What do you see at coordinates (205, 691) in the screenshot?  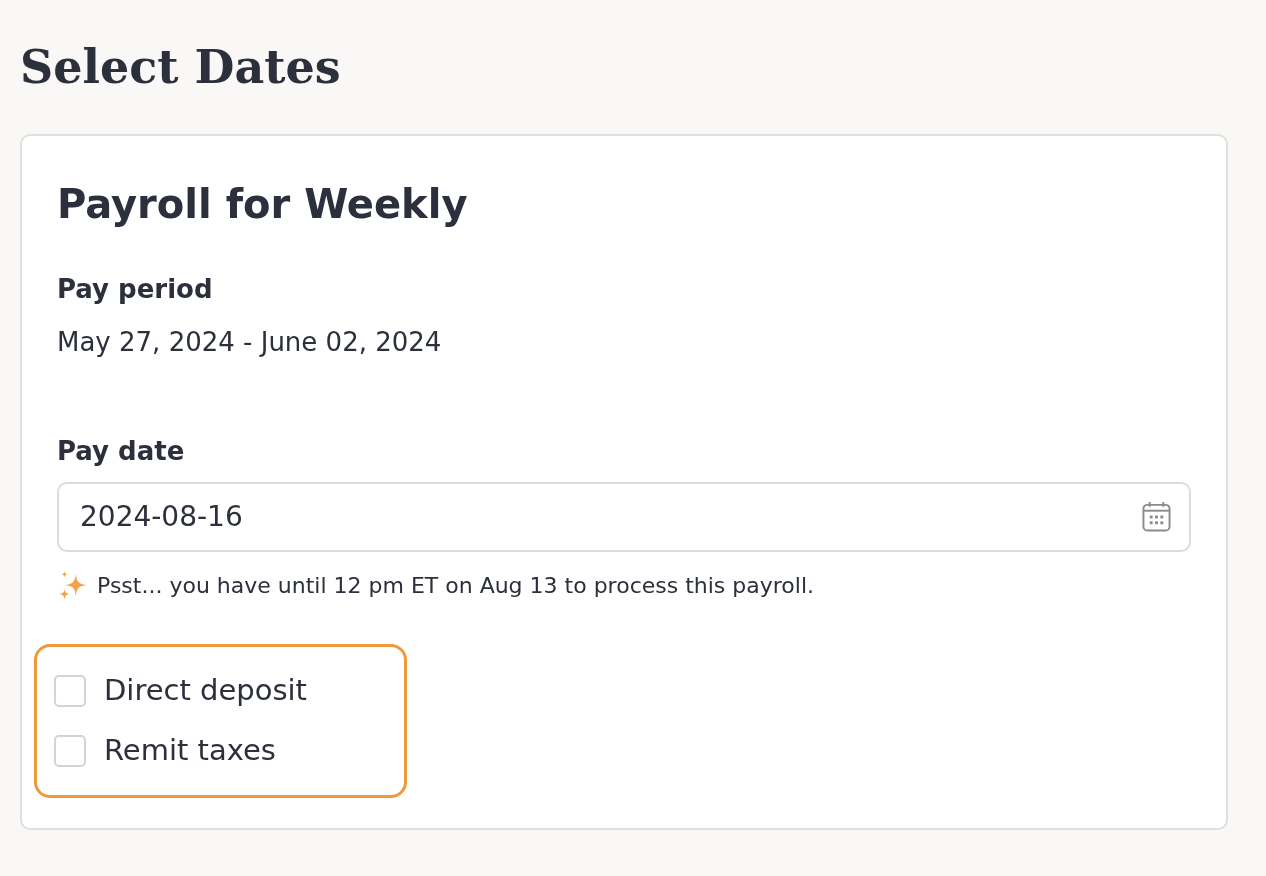 I see `checkbox-label: Direct deposit` at bounding box center [205, 691].